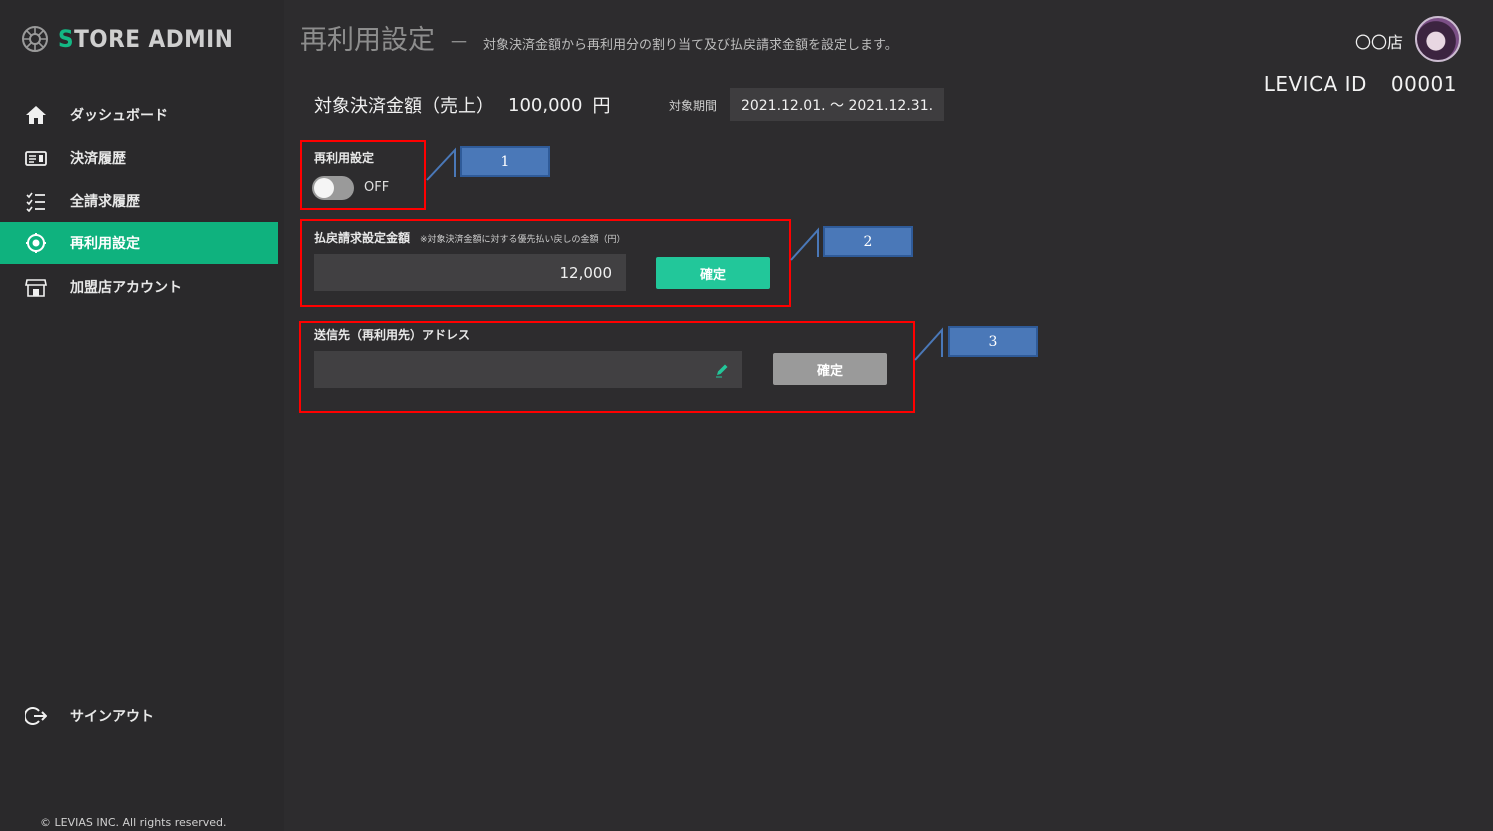 The height and width of the screenshot is (831, 1493). Describe the element at coordinates (837, 104) in the screenshot. I see `period-value: 2021.12.01. ～ 2021.12.31.` at that location.